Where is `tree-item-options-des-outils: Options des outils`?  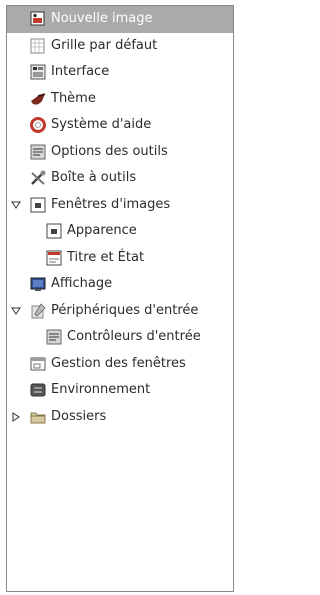
tree-item-options-des-outils: Options des outils is located at coordinates (120, 152).